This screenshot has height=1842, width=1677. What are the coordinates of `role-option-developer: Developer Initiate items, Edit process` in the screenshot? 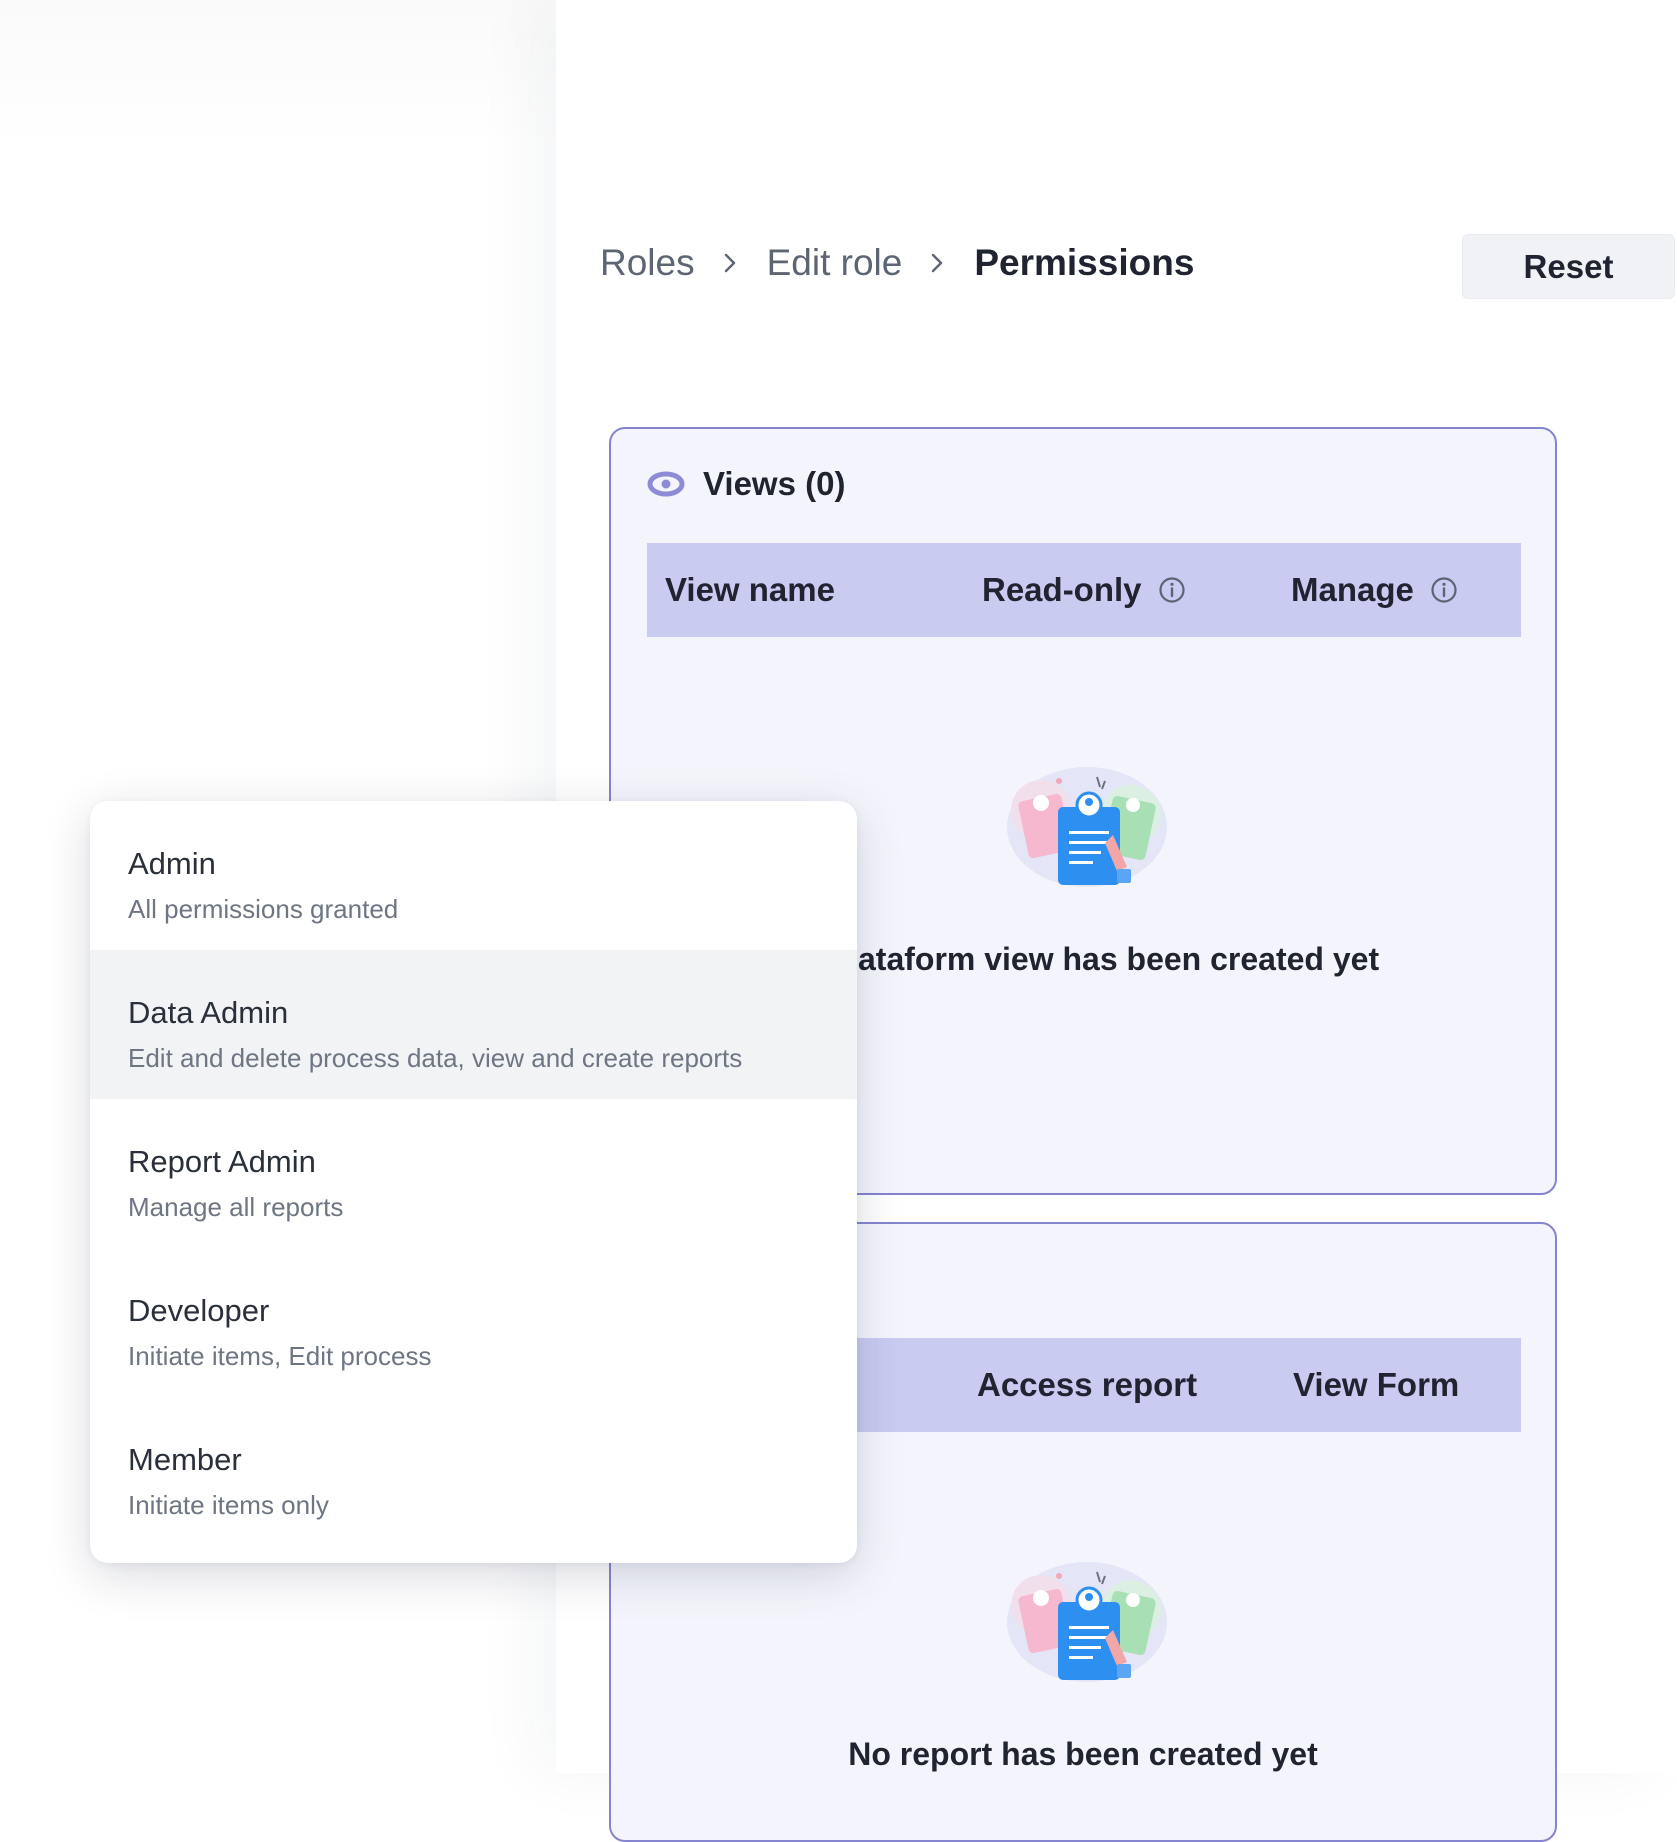 It's located at (473, 1322).